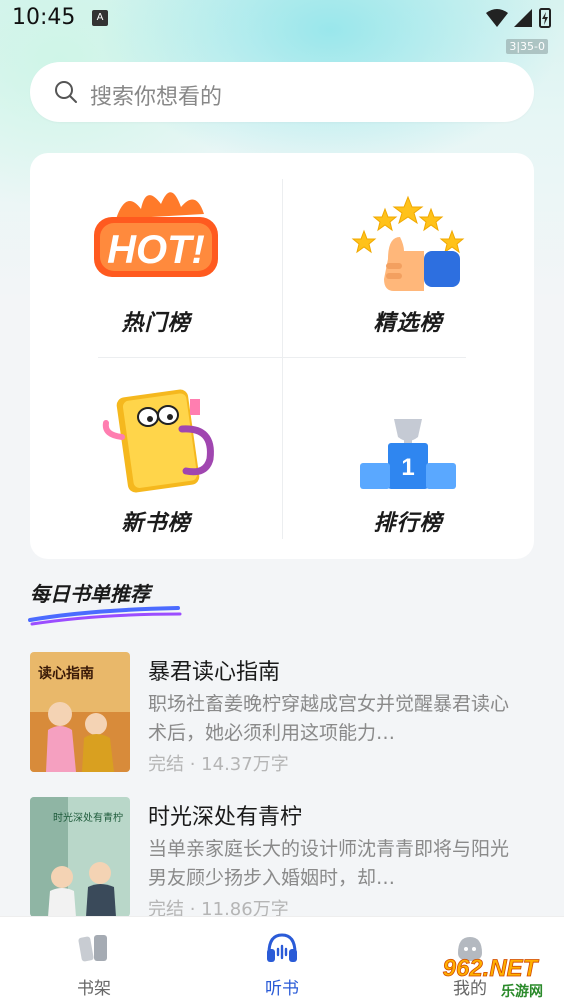 This screenshot has width=564, height=1004. What do you see at coordinates (282, 965) in the screenshot?
I see `tab-audiobook: 听书` at bounding box center [282, 965].